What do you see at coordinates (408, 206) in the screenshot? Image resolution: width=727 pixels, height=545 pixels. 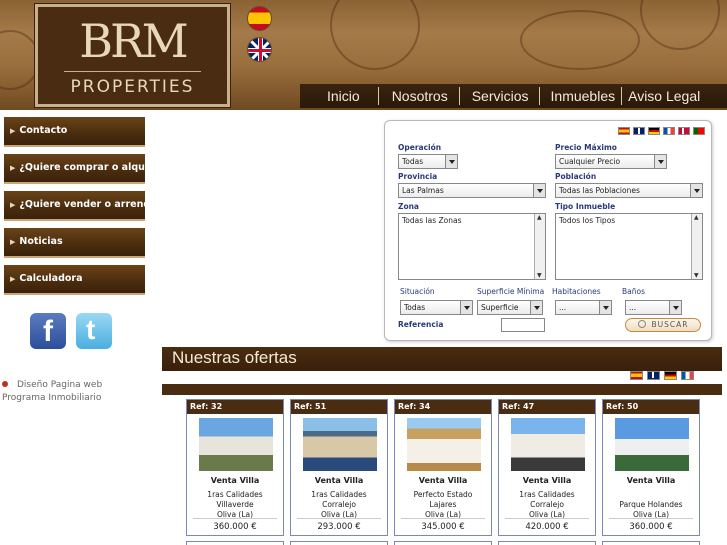 I see `zona-label: Zona` at bounding box center [408, 206].